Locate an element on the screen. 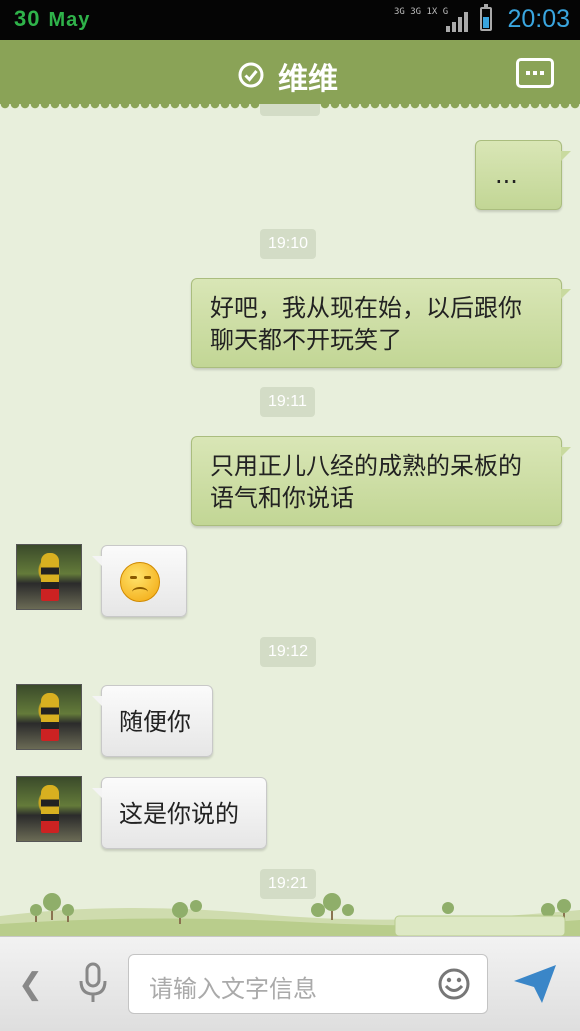 The image size is (580, 1031). timestamp-partial is located at coordinates (290, 110).